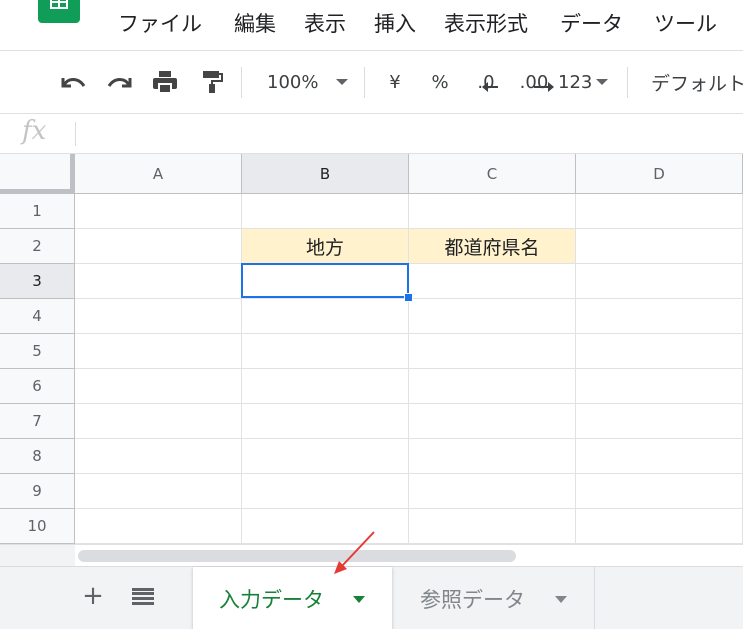 Image resolution: width=743 pixels, height=629 pixels. Describe the element at coordinates (143, 596) in the screenshot. I see `all-sheets-button` at that location.